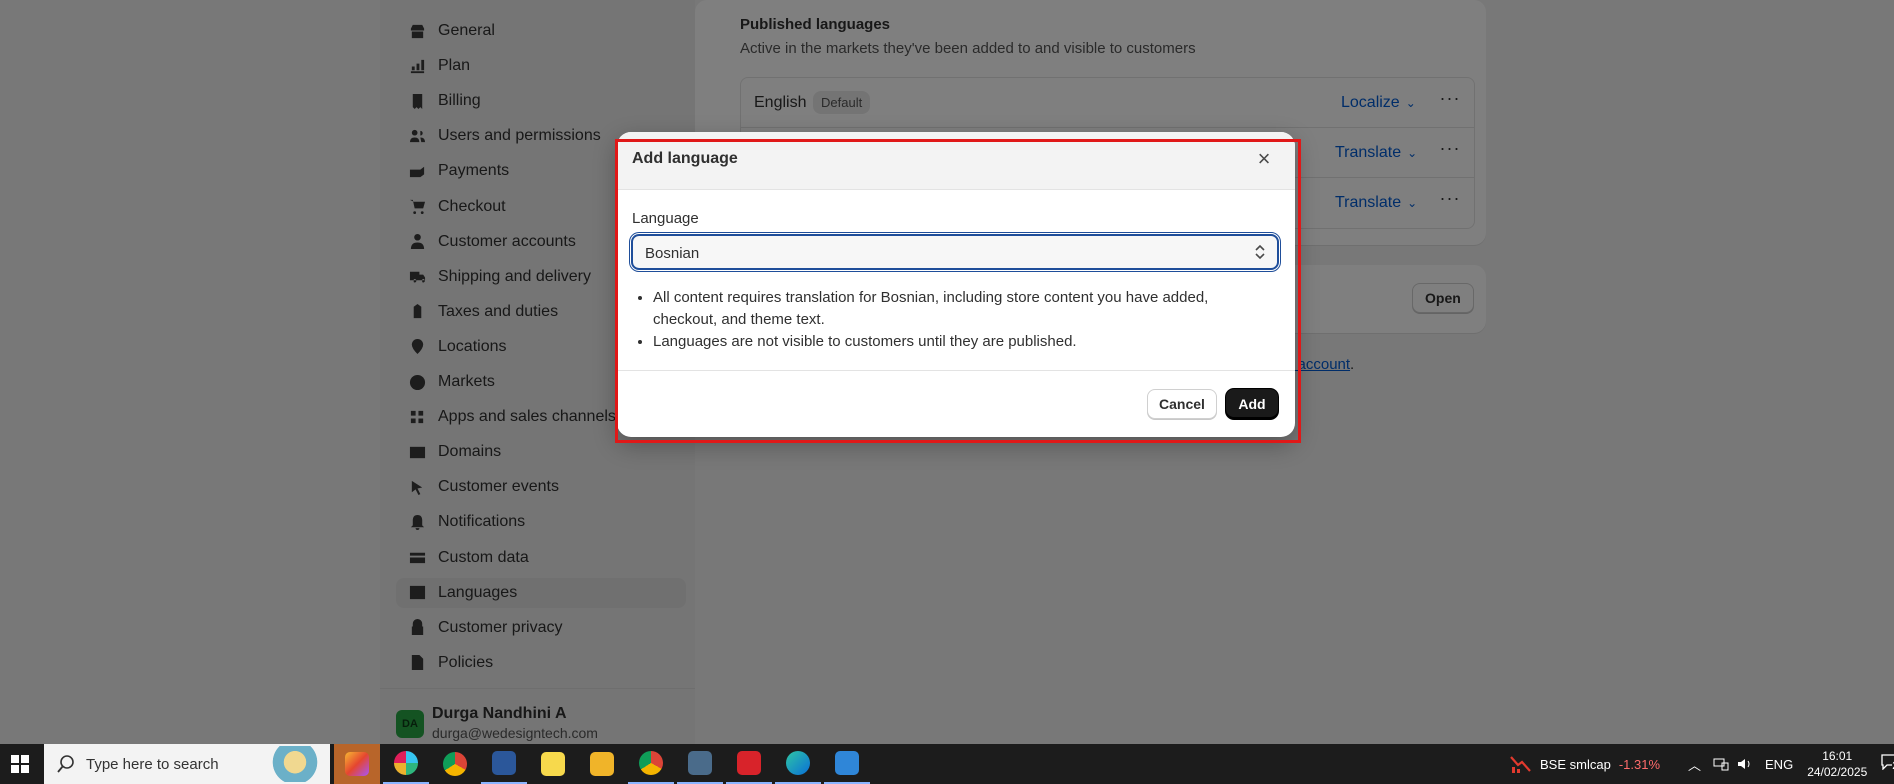  Describe the element at coordinates (1182, 404) in the screenshot. I see `cancel-button: Cancel` at that location.